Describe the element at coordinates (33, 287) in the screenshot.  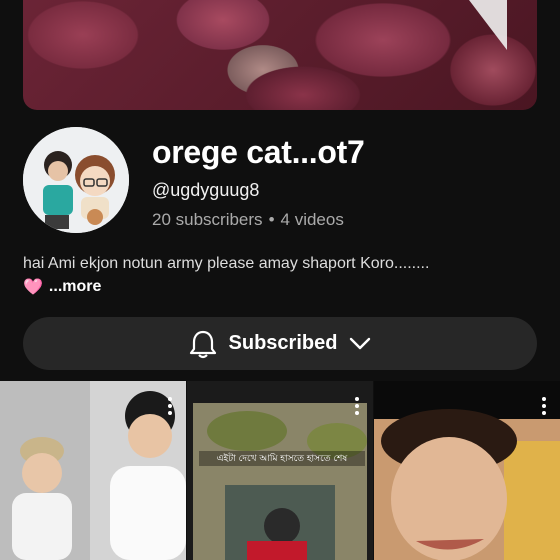
I see `heart-icon: 🩷` at that location.